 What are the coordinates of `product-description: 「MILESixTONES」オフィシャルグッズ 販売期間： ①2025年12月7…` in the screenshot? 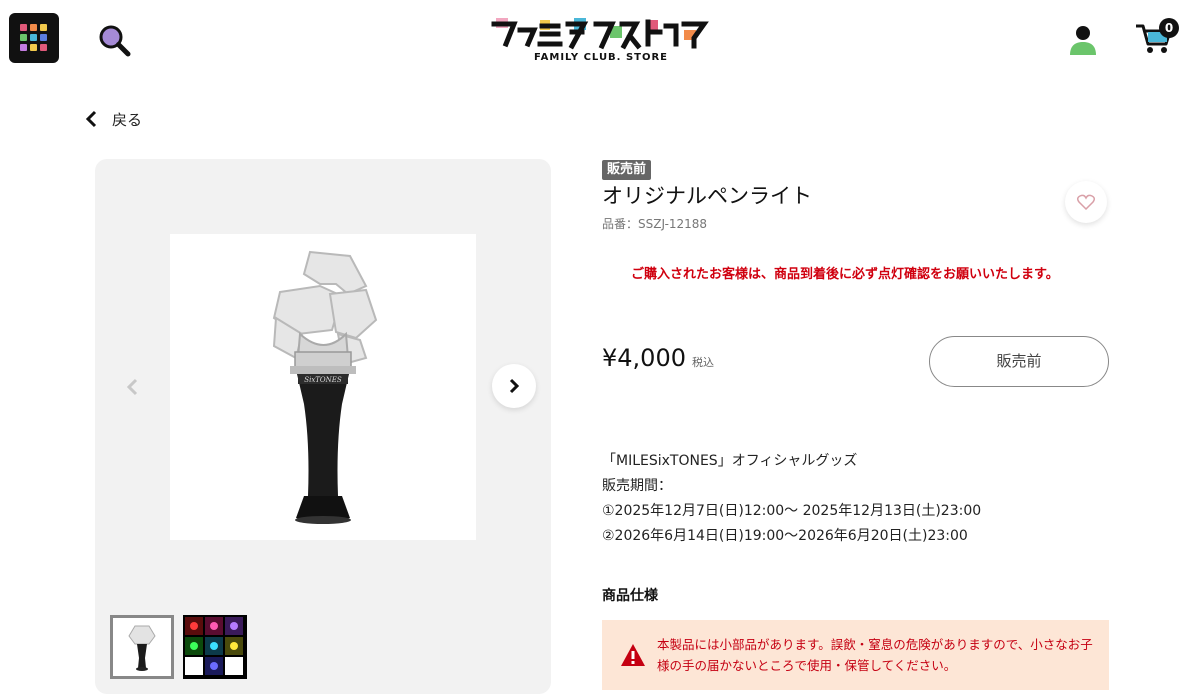 It's located at (791, 499).